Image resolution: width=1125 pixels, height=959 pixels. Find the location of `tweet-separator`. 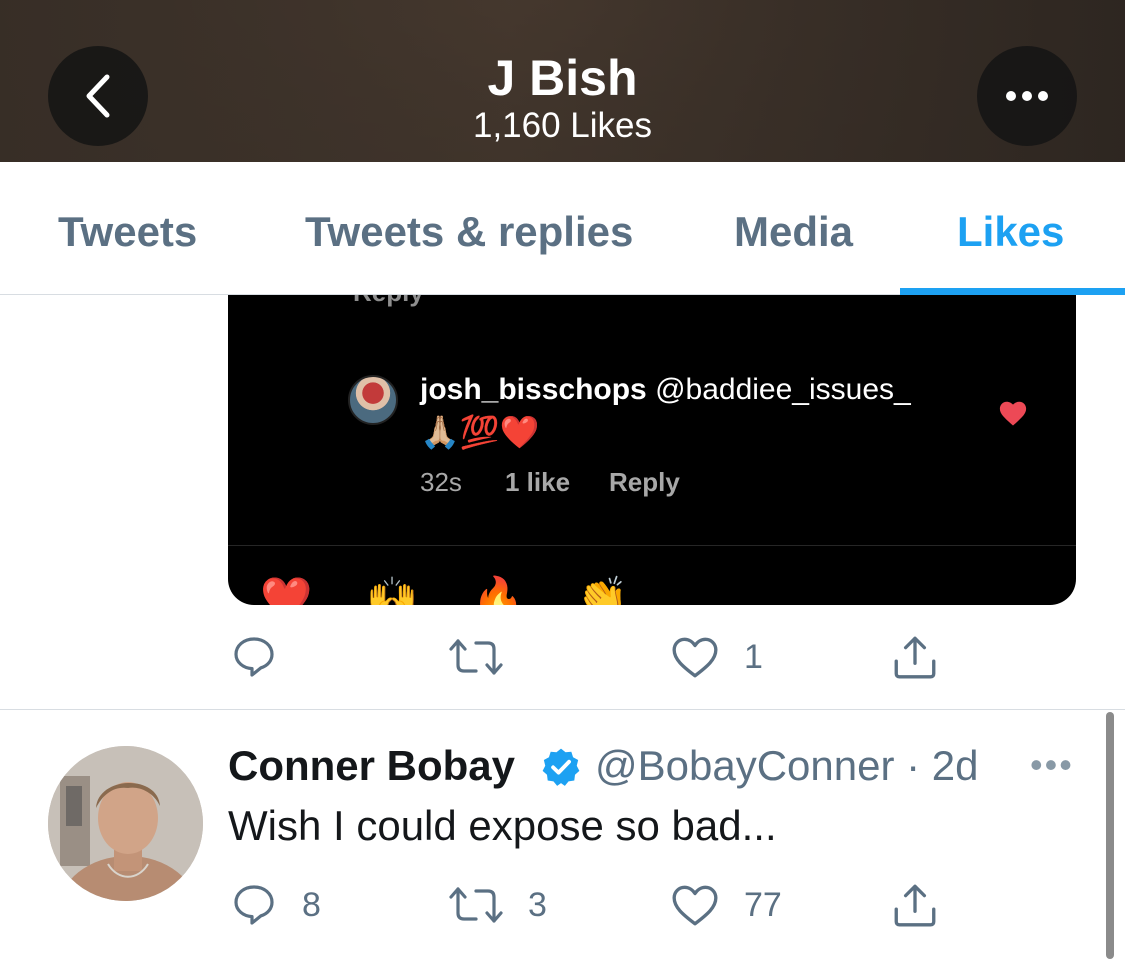

tweet-separator is located at coordinates (562, 709).